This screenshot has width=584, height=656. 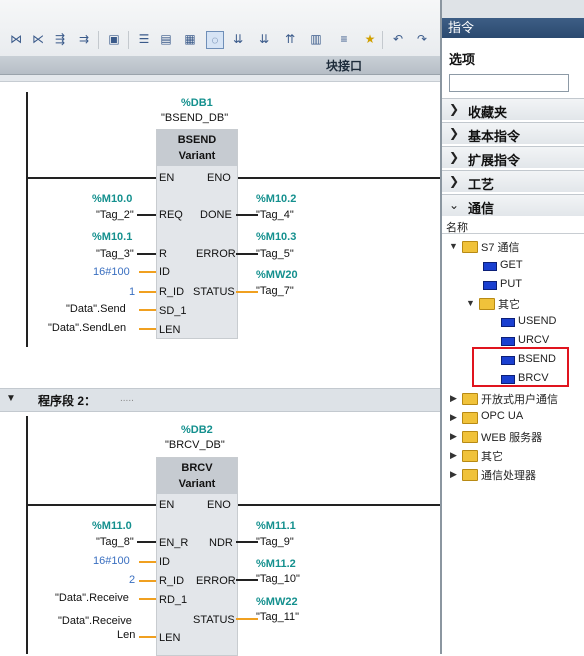 I want to click on category-extended: ❯ 扩展指令, so click(x=513, y=157).